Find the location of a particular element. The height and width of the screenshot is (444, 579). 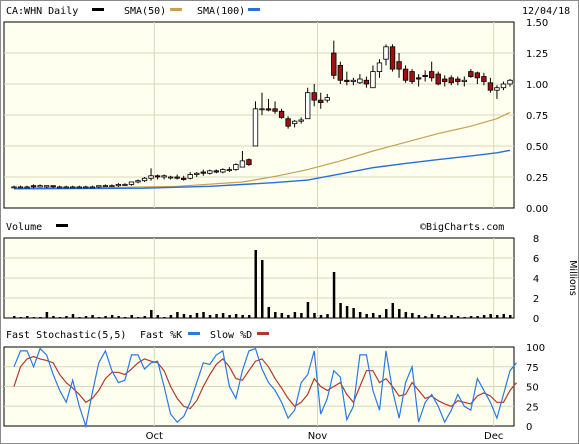

stochastic-tick-label: 0 is located at coordinates (529, 427).